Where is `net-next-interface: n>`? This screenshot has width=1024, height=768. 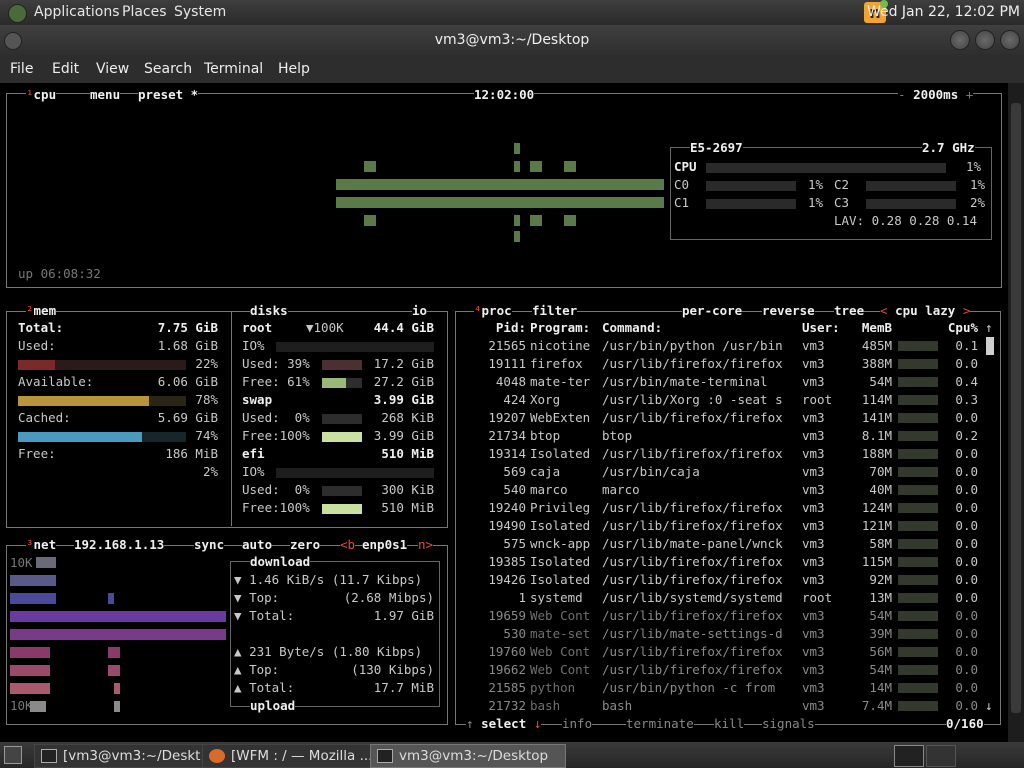 net-next-interface: n> is located at coordinates (426, 545).